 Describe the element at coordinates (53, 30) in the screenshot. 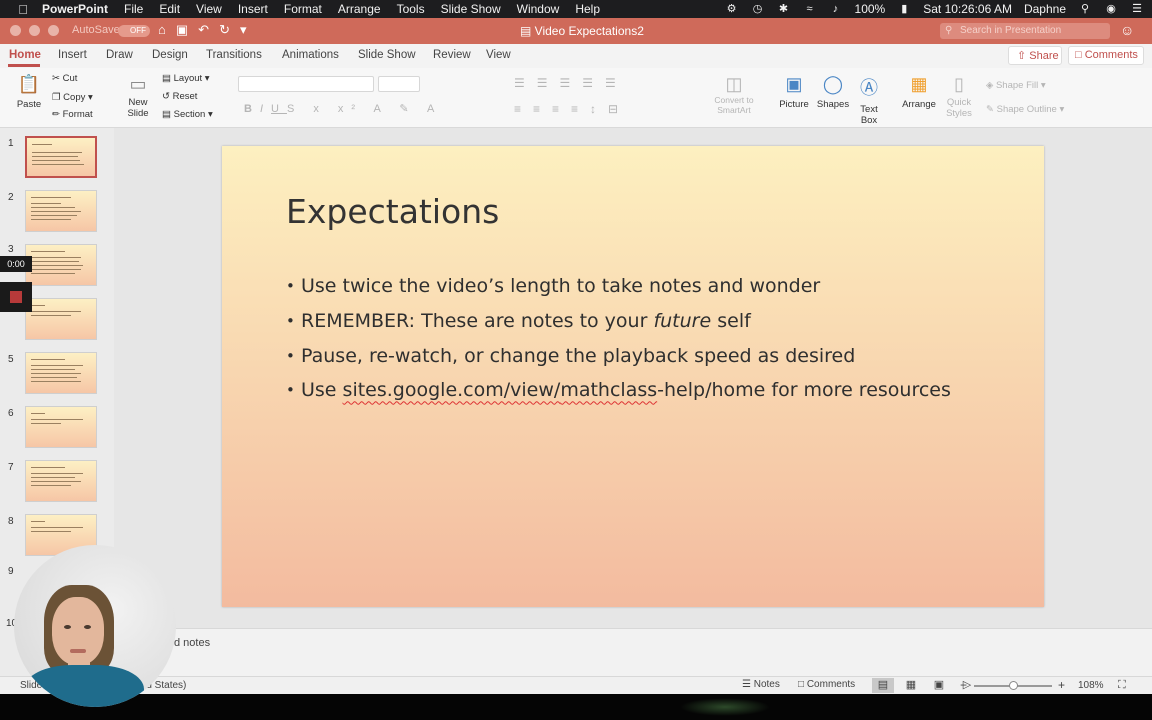

I see `zoom-window-button` at that location.